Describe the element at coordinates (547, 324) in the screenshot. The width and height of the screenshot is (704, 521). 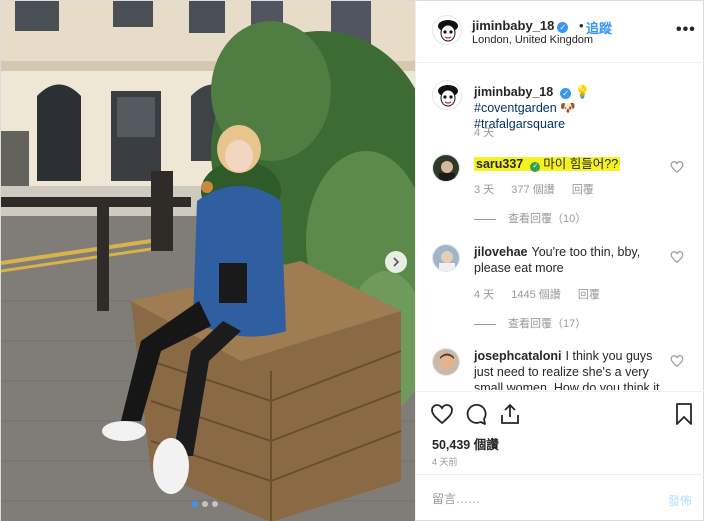
I see `view-replies-label: 查看回覆（17）` at that location.